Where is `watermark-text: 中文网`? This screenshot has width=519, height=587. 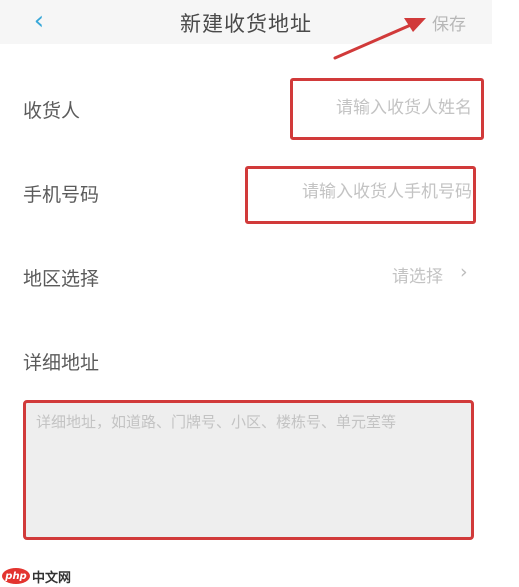
watermark-text: 中文网 is located at coordinates (52, 578).